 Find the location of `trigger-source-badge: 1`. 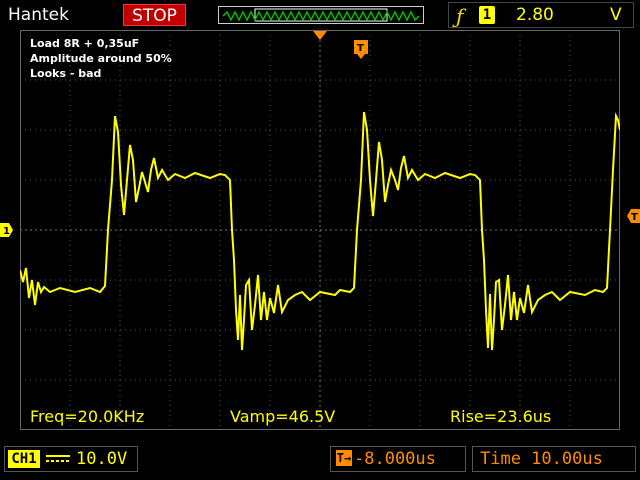

trigger-source-badge: 1 is located at coordinates (487, 15).